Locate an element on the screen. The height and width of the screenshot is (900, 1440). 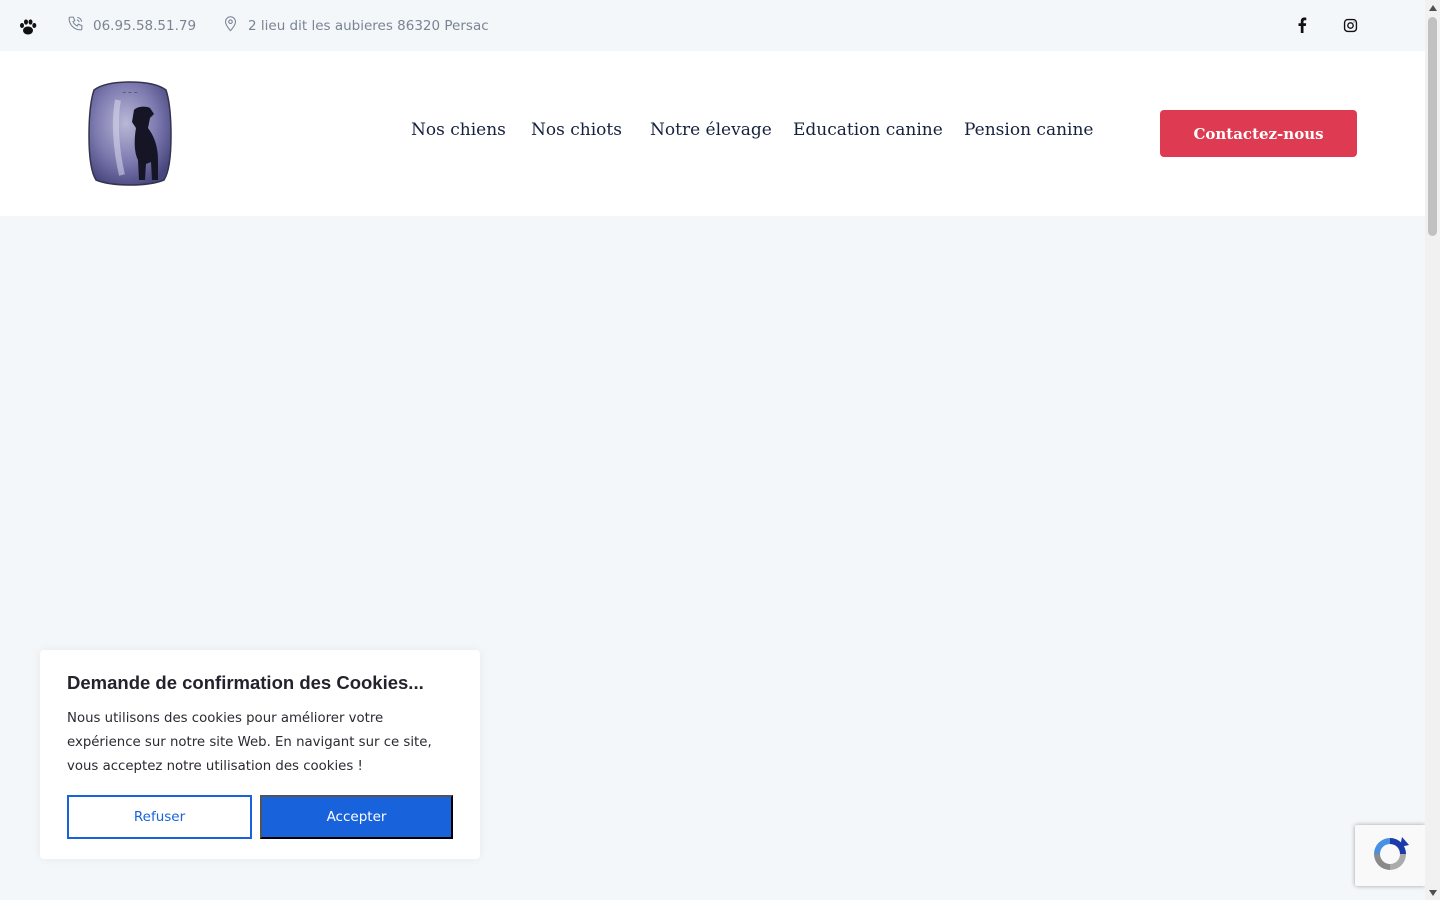
nav-nos-chiens: Nos chiens is located at coordinates (458, 130).